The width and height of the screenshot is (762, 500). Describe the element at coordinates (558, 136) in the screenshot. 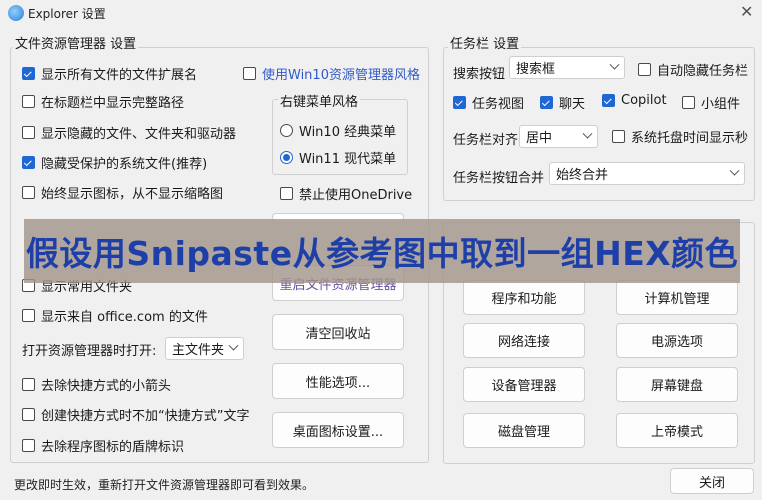

I see `taskbar-align-select: 居中` at that location.